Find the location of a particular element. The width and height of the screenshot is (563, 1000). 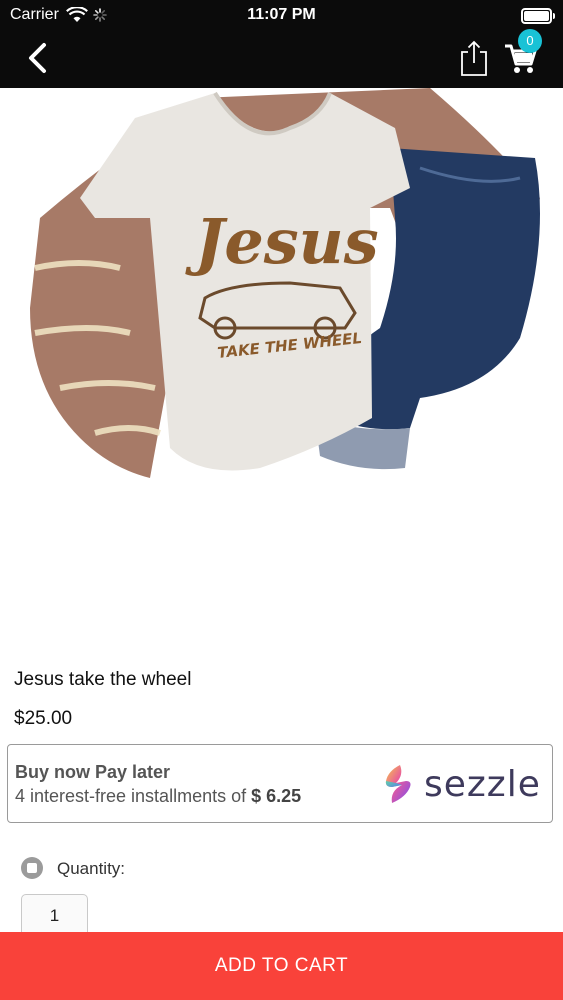

sezzle-wordmark: sezzle is located at coordinates (482, 784).